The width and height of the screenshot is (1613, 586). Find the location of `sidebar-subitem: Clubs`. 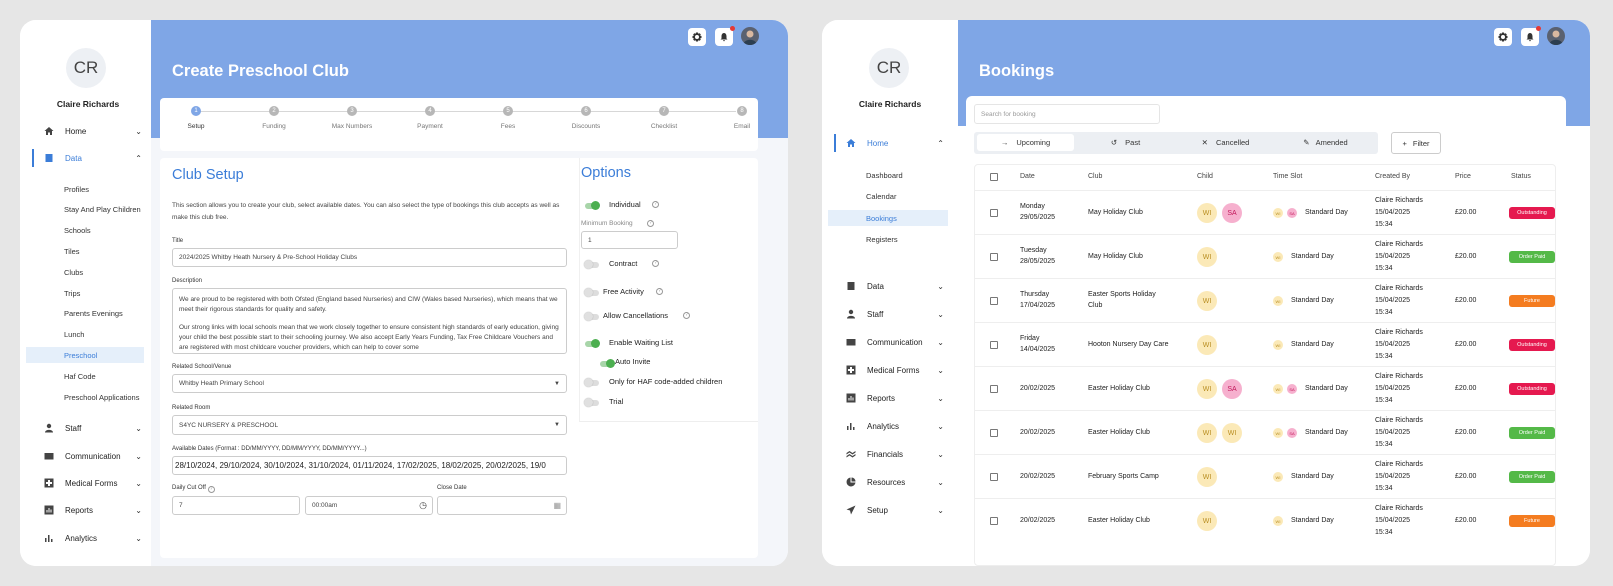

sidebar-subitem: Clubs is located at coordinates (85, 272).